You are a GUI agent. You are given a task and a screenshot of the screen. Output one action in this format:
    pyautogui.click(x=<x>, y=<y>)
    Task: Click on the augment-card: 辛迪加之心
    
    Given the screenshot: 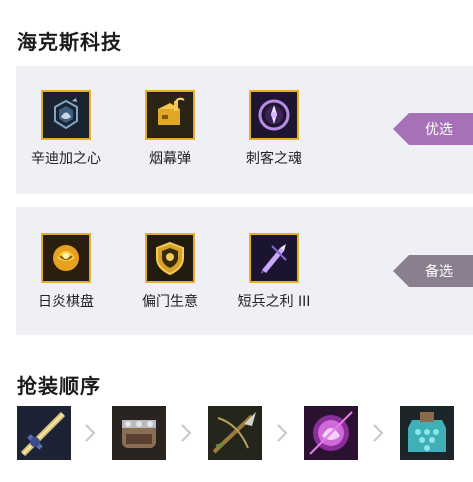 What is the action you would take?
    pyautogui.click(x=66, y=129)
    